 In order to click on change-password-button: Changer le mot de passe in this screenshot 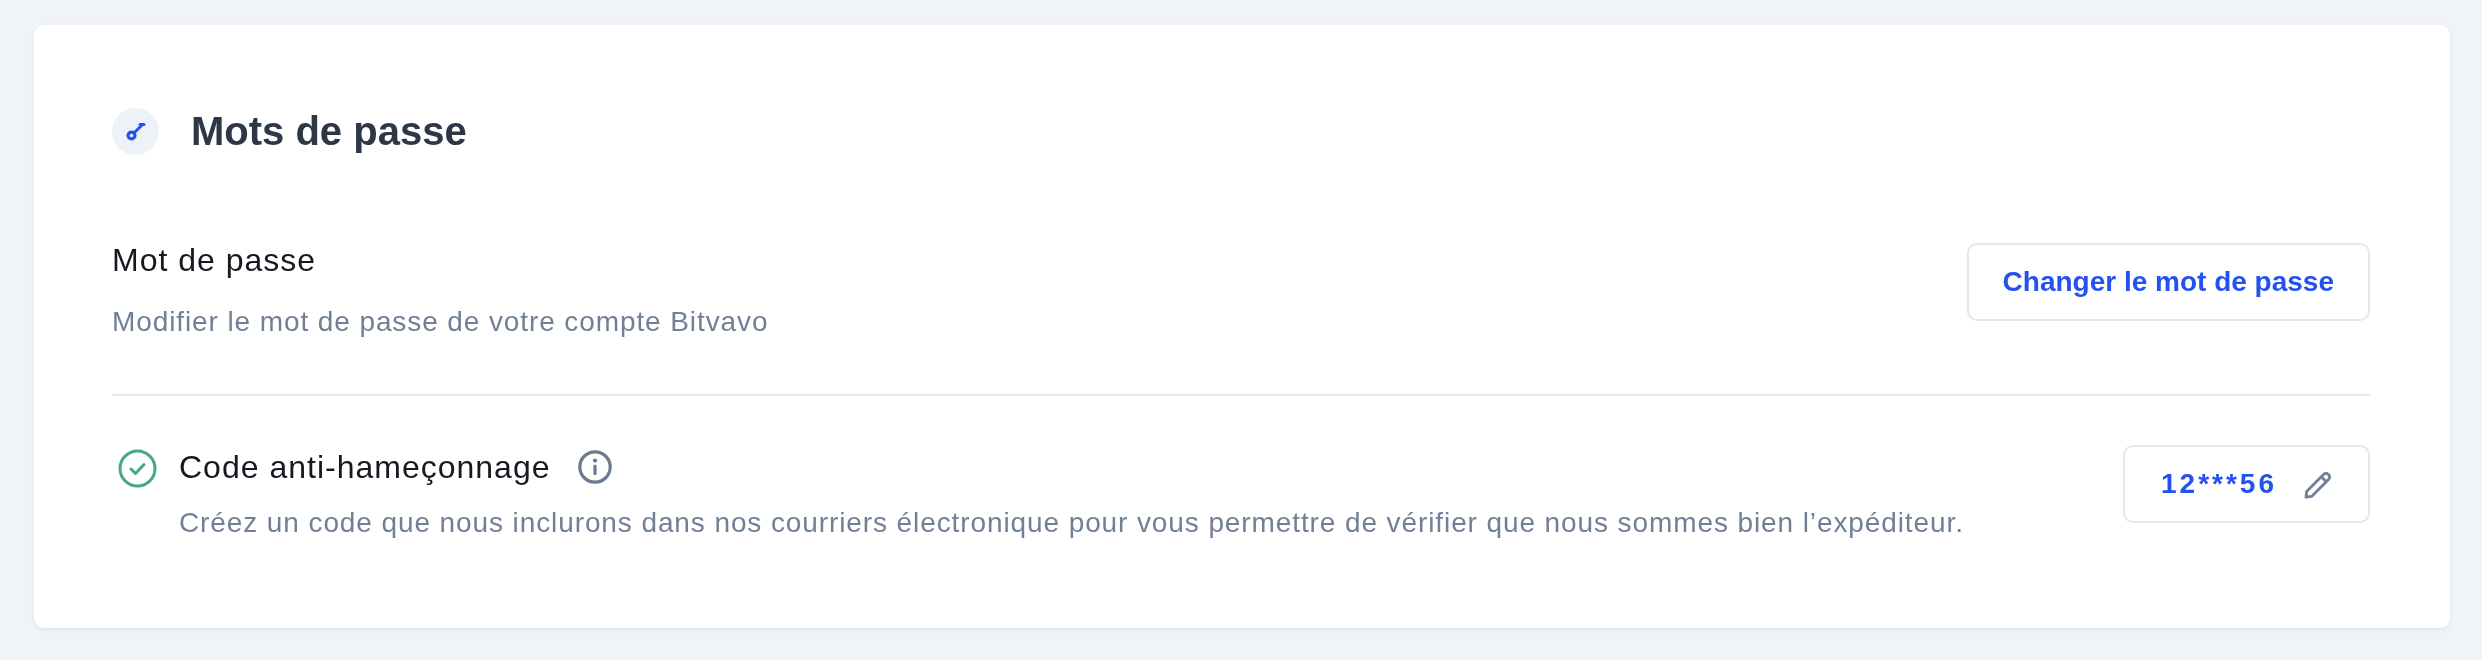, I will do `click(2168, 282)`.